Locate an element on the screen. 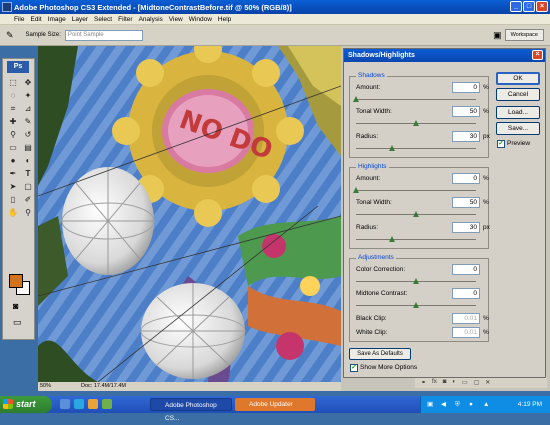 This screenshot has width=550, height=425. sample-size-select: Point Sample is located at coordinates (103, 35).